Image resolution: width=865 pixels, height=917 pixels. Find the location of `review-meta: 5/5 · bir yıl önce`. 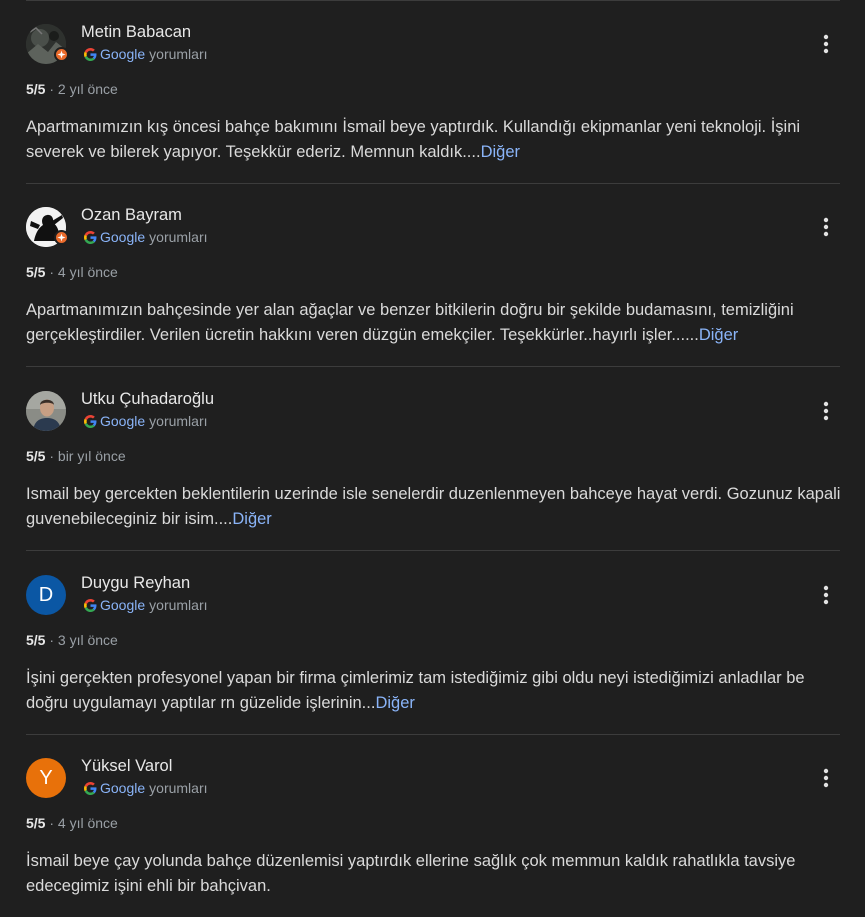

review-meta: 5/5 · bir yıl önce is located at coordinates (76, 456).